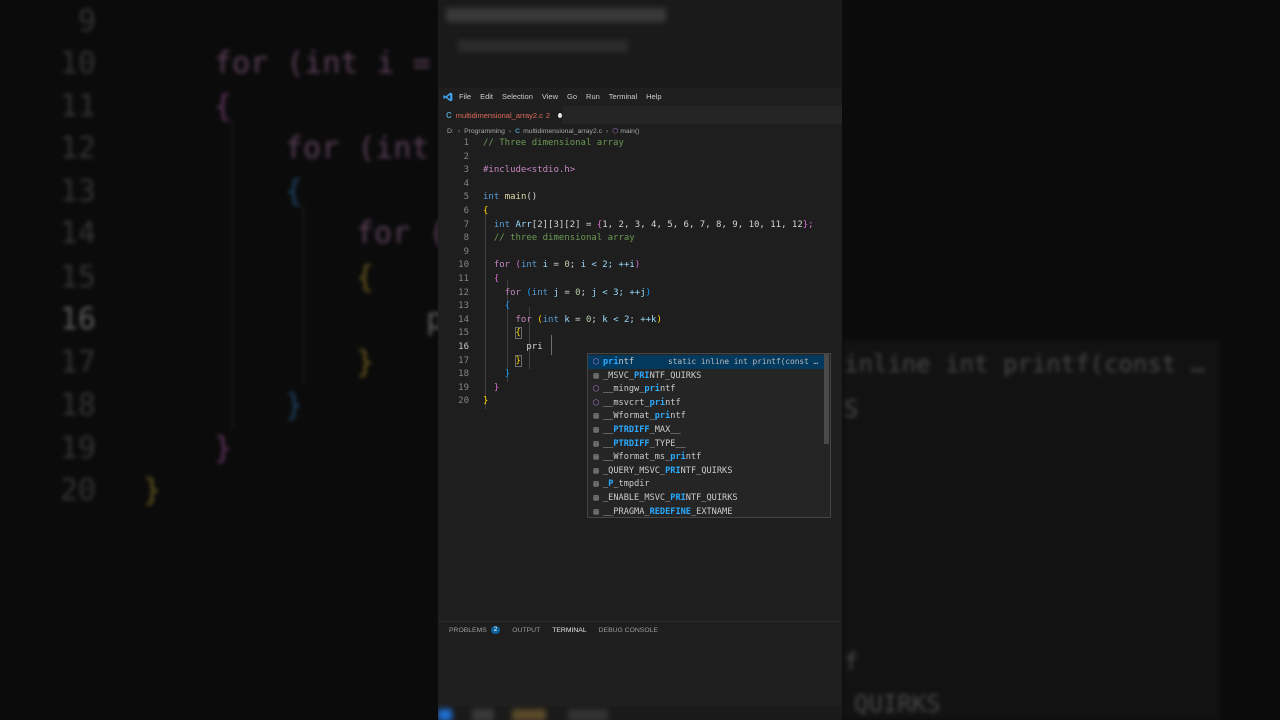  What do you see at coordinates (495, 630) in the screenshot?
I see `problems-badge: 2` at bounding box center [495, 630].